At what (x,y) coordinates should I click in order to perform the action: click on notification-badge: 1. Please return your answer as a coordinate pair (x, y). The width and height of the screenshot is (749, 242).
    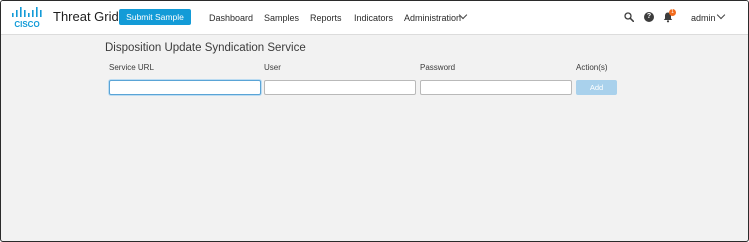
    Looking at the image, I should click on (672, 12).